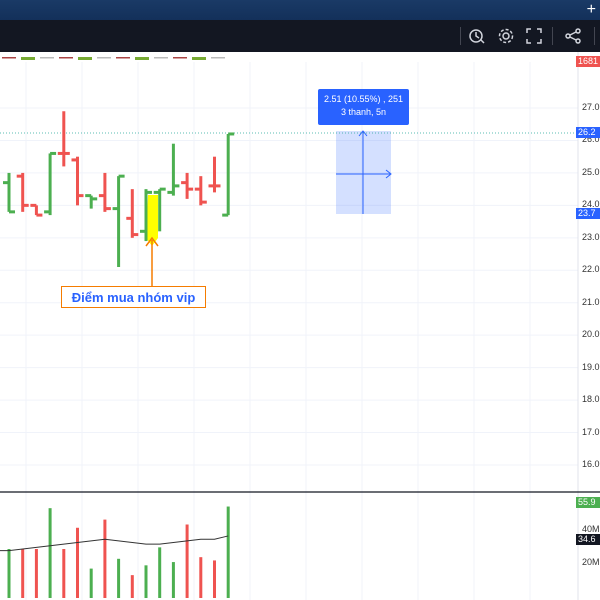  Describe the element at coordinates (588, 213) in the screenshot. I see `range-low-tag: 23.7` at that location.